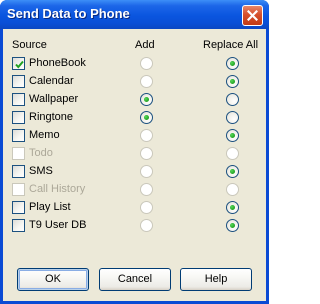 The height and width of the screenshot is (304, 320). I want to click on source-label: Memo, so click(44, 135).